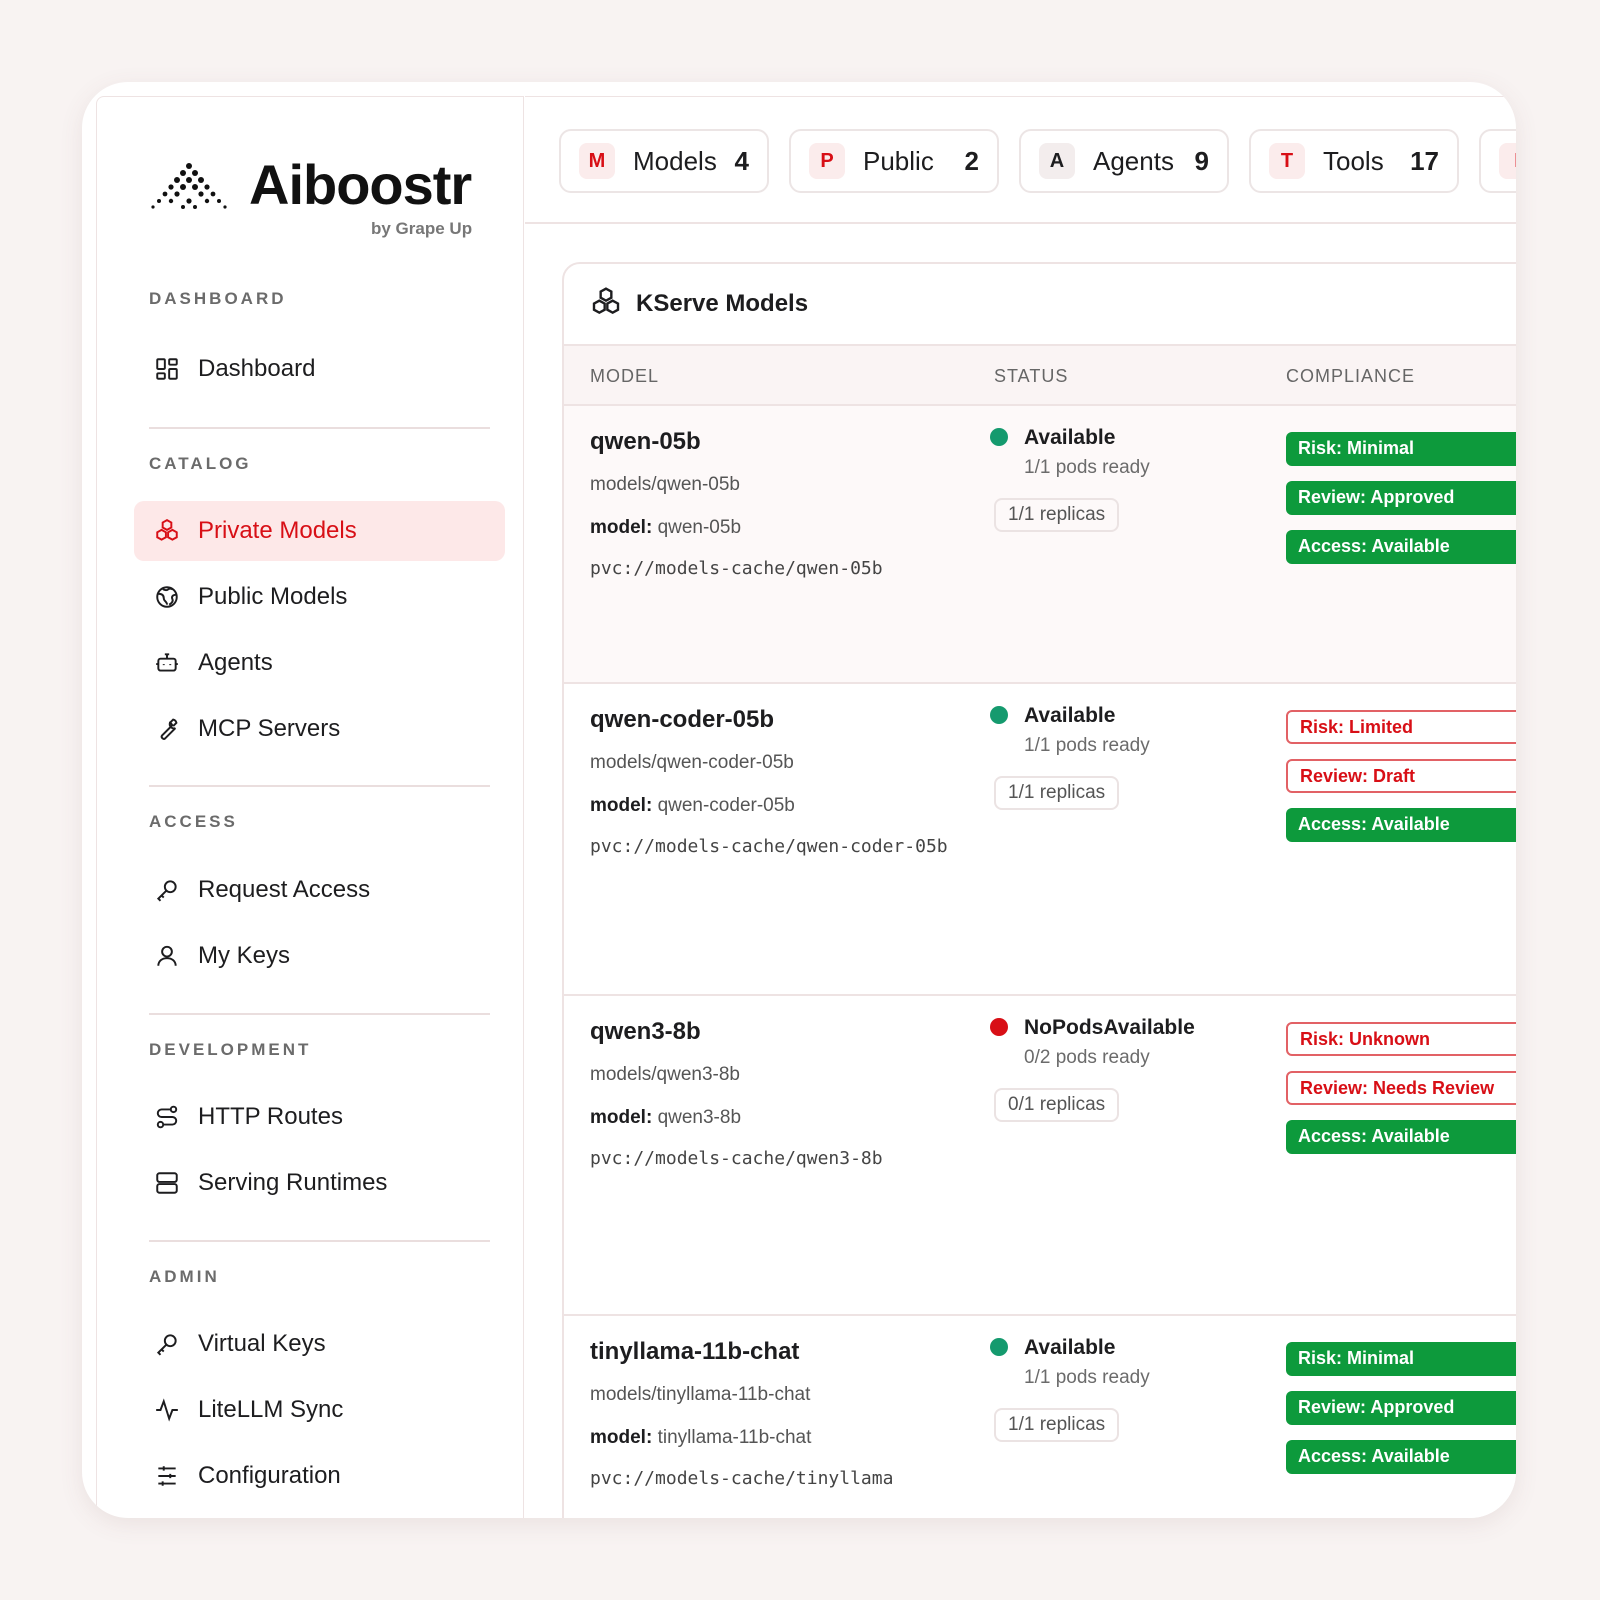 Image resolution: width=1600 pixels, height=1600 pixels. What do you see at coordinates (360, 184) in the screenshot?
I see `brand-name: Aiboostr` at bounding box center [360, 184].